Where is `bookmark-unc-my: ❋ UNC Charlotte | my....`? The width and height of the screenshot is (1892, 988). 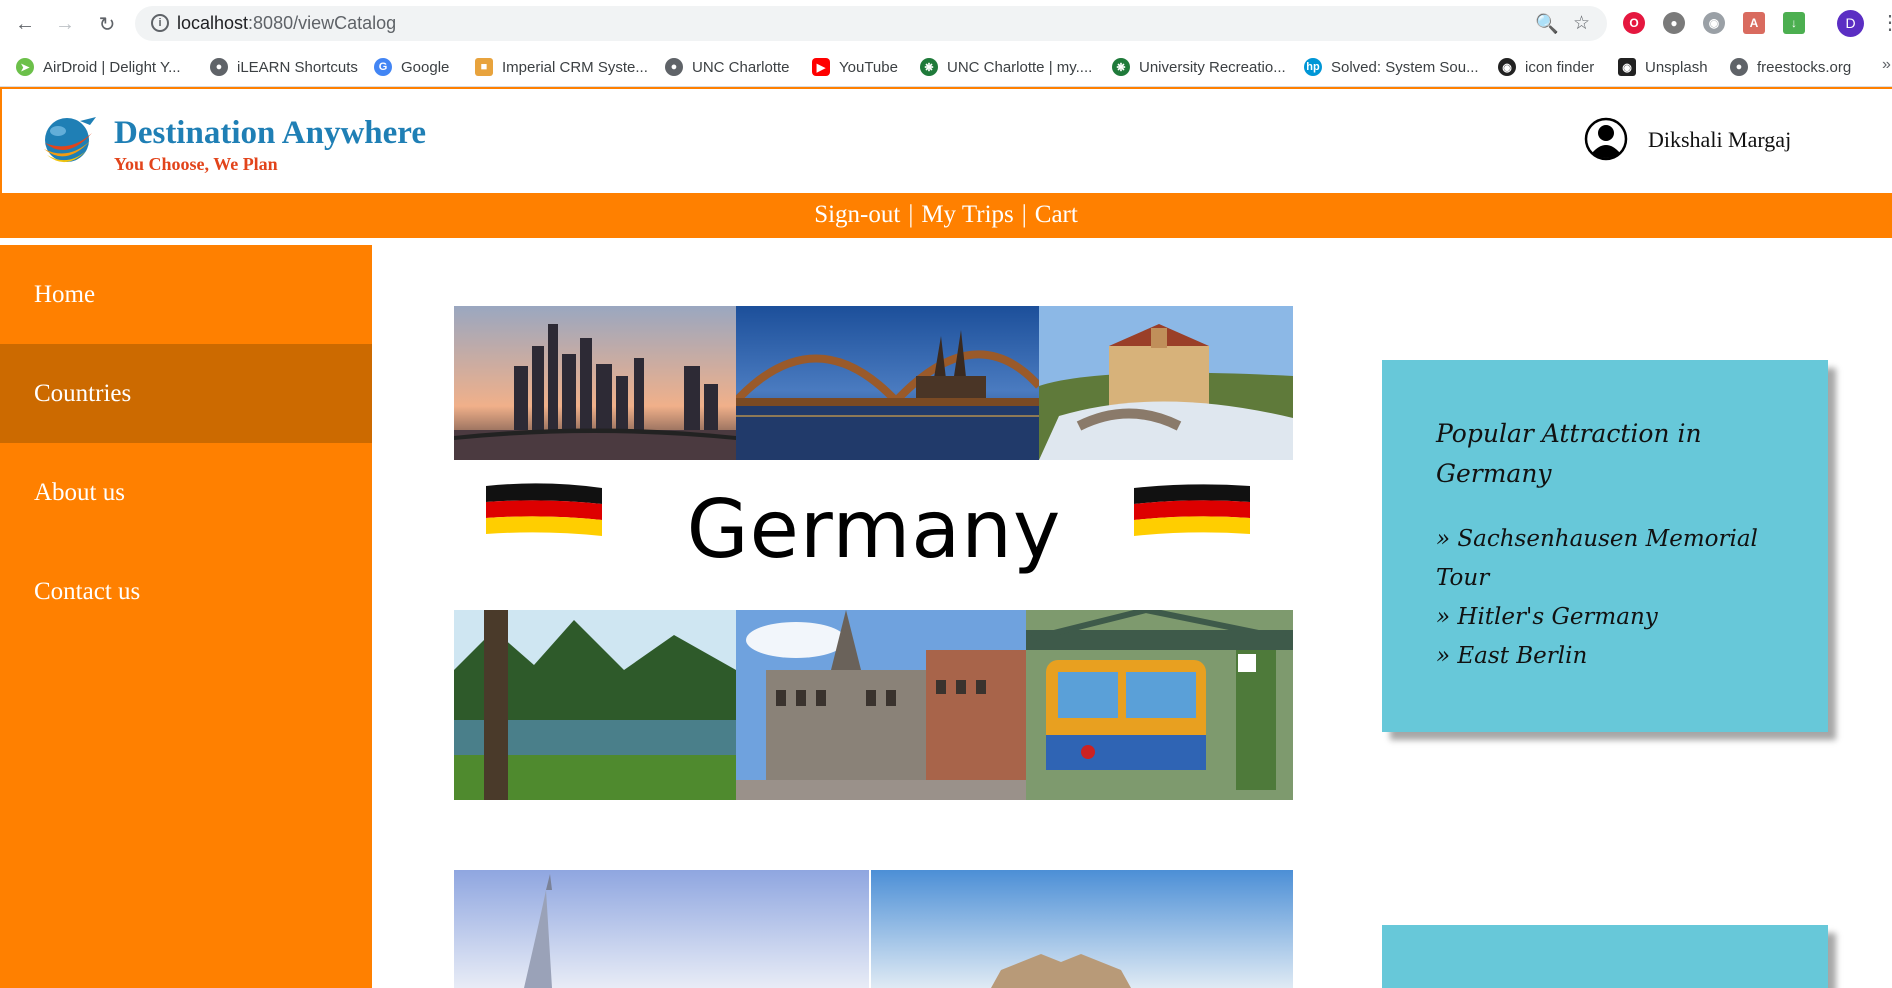
bookmark-unc-my: ❋ UNC Charlotte | my.... is located at coordinates (1006, 67).